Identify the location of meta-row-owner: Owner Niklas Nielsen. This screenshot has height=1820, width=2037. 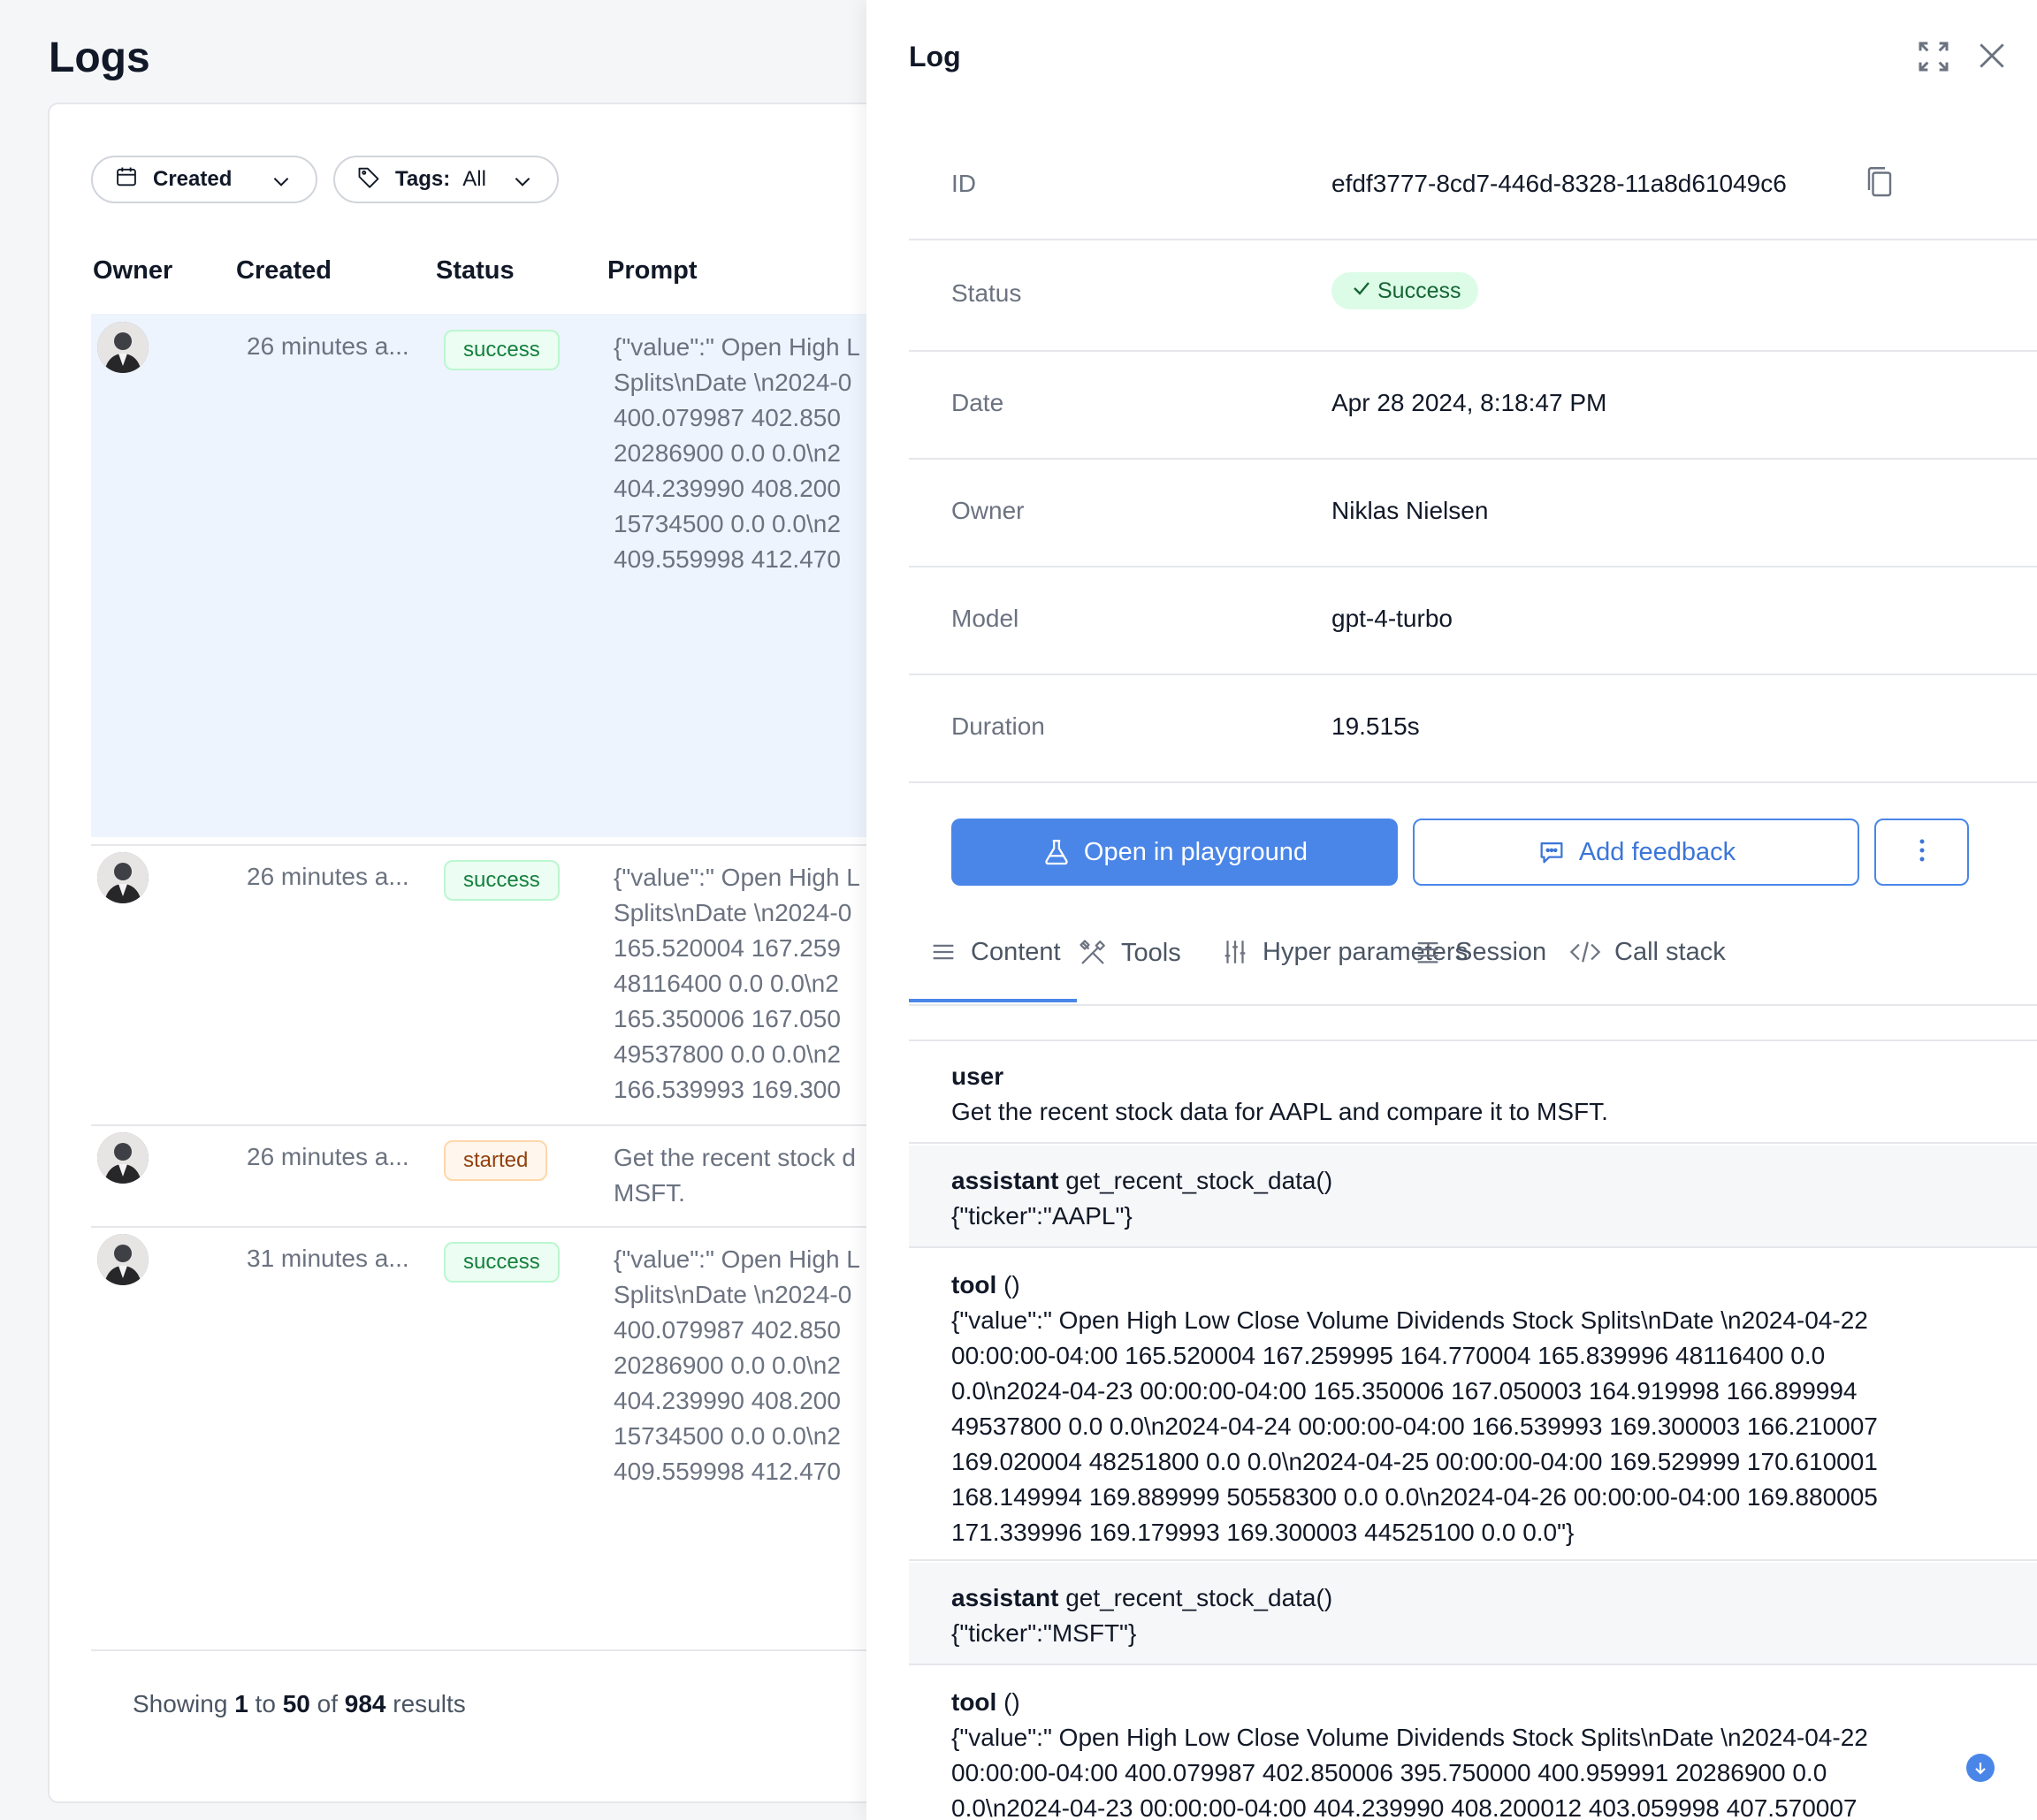
(1473, 513).